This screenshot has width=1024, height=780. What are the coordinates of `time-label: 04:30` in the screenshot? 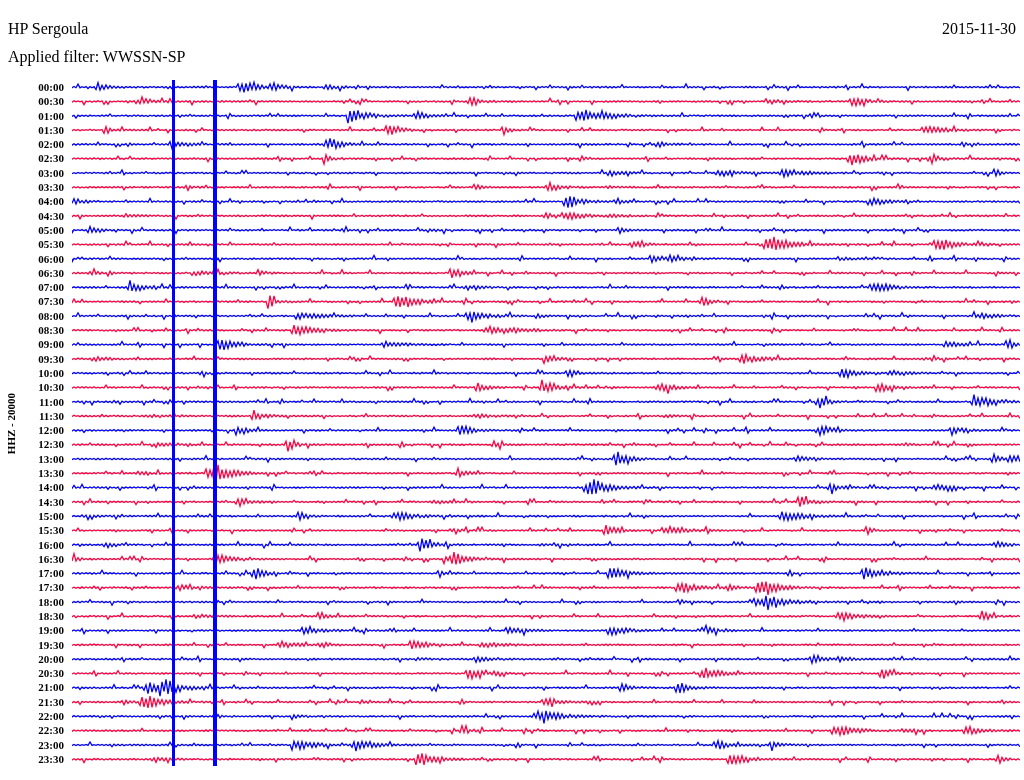 It's located at (51, 215).